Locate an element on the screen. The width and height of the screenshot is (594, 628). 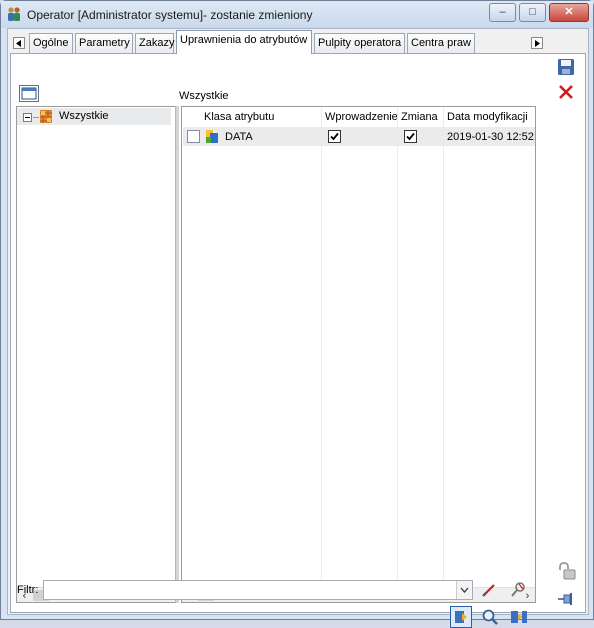
tab-zakazy: Zakazy is located at coordinates (154, 43).